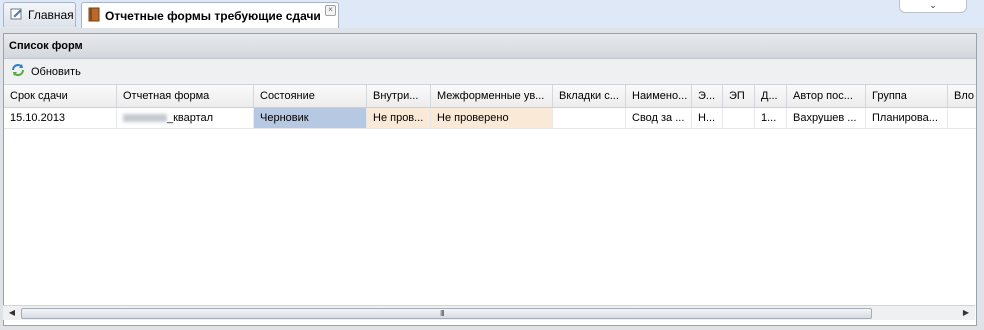  Describe the element at coordinates (490, 46) in the screenshot. I see `panel-title: Список форм` at that location.